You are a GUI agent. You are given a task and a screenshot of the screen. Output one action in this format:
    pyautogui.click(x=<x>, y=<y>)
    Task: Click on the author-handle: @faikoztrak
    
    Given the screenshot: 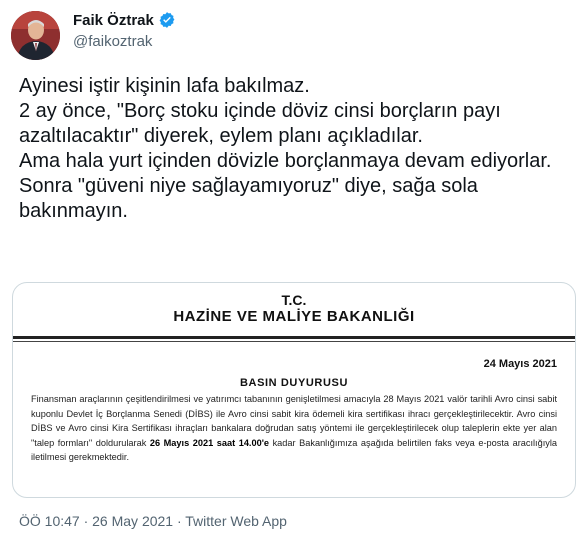 What is the action you would take?
    pyautogui.click(x=112, y=41)
    